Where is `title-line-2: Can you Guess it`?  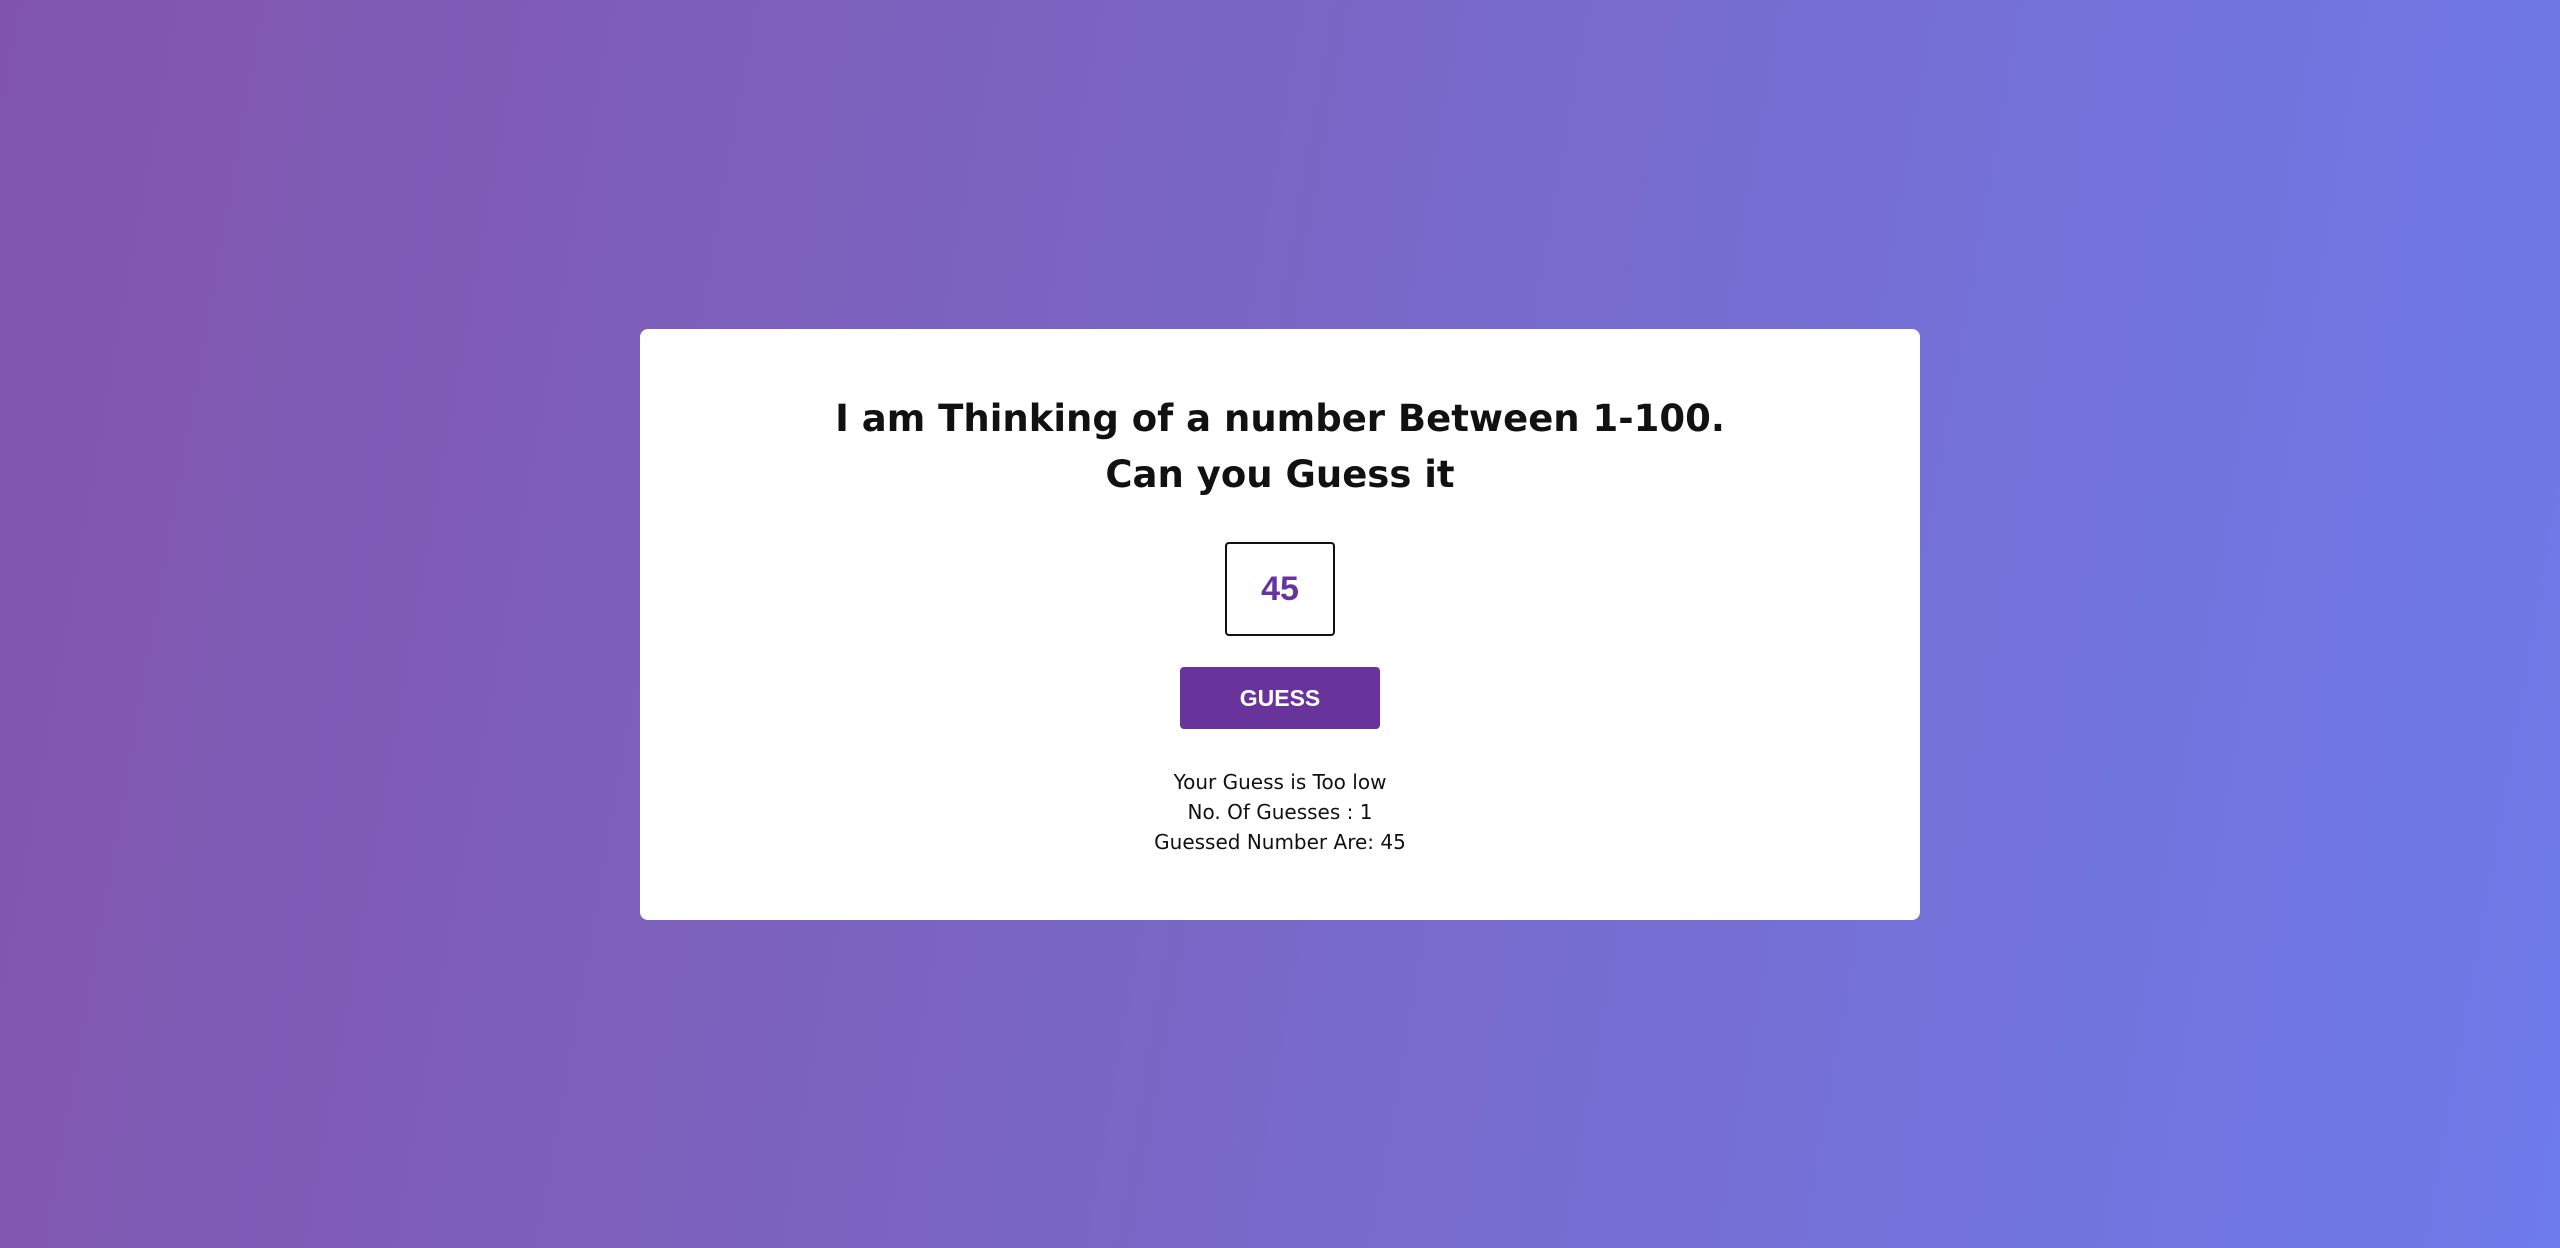
title-line-2: Can you Guess it is located at coordinates (1280, 474).